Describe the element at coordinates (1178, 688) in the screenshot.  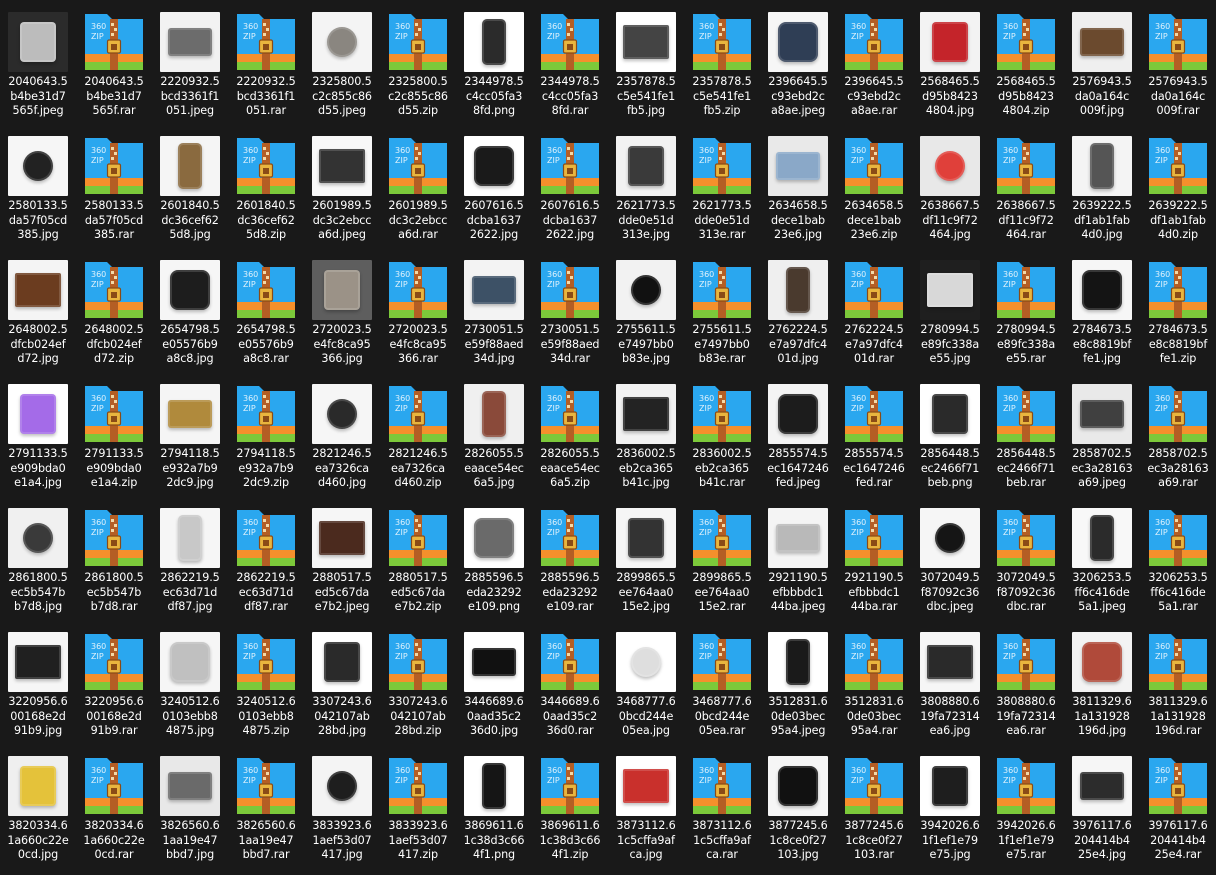
I see `file-item: 360 ZIP 3811329.6 1a131928 196d.rar` at that location.